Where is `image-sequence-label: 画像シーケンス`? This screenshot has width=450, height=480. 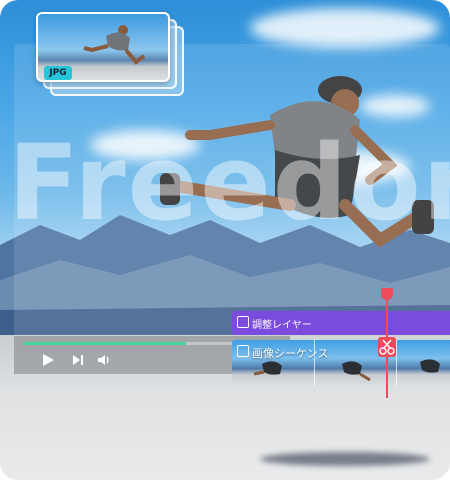
image-sequence-label: 画像シーケンス is located at coordinates (290, 353).